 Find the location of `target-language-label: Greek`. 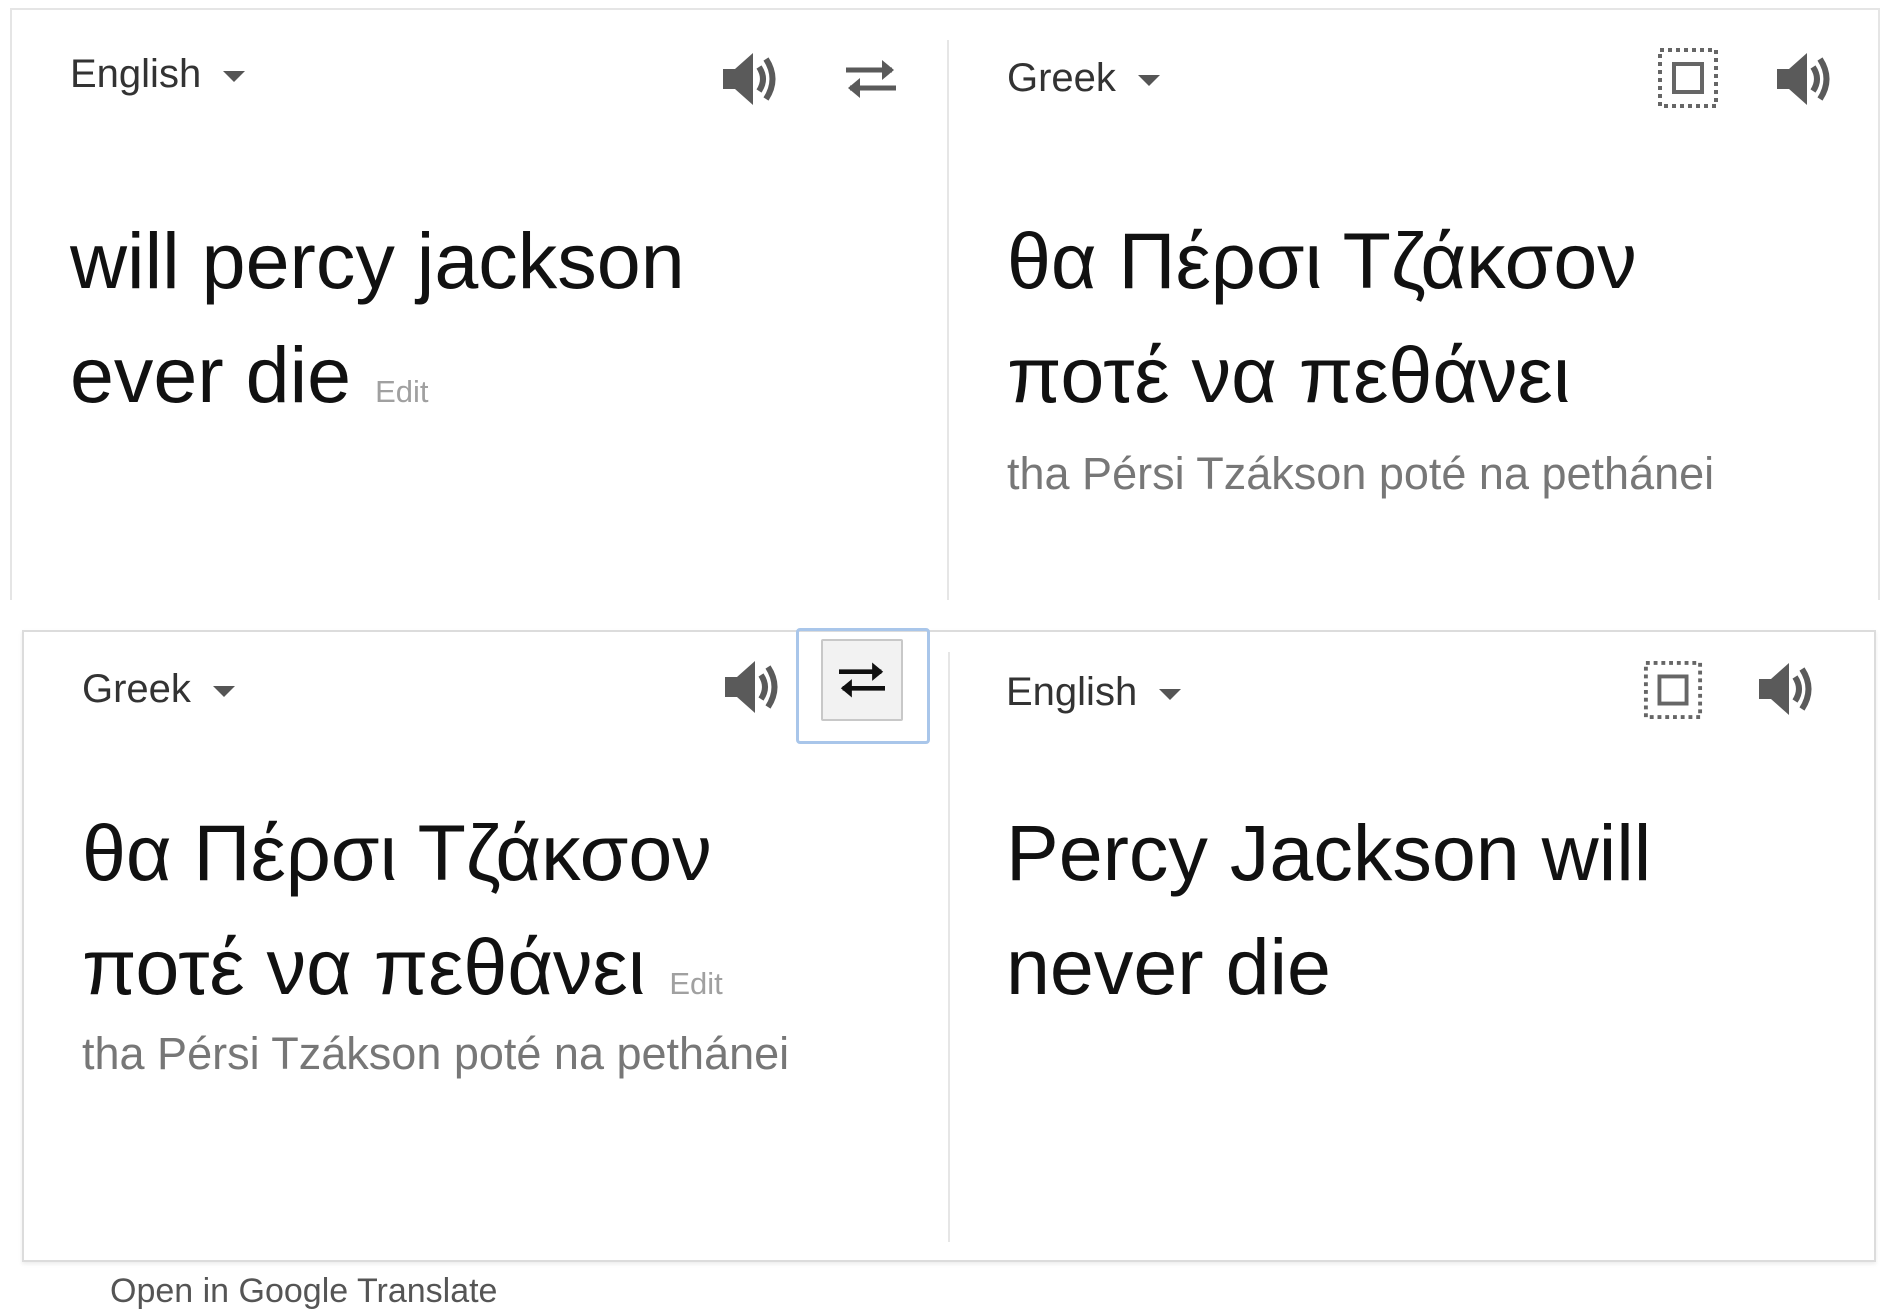

target-language-label: Greek is located at coordinates (1061, 78).